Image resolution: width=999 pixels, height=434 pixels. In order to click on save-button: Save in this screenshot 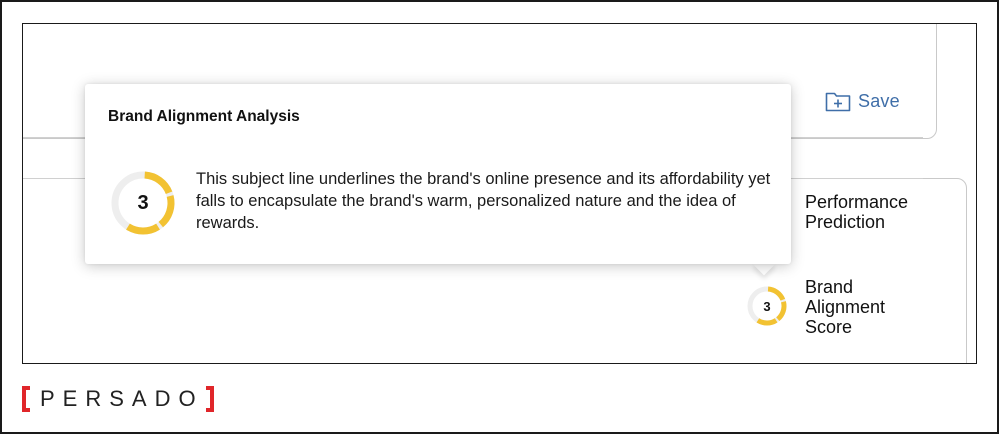, I will do `click(862, 101)`.